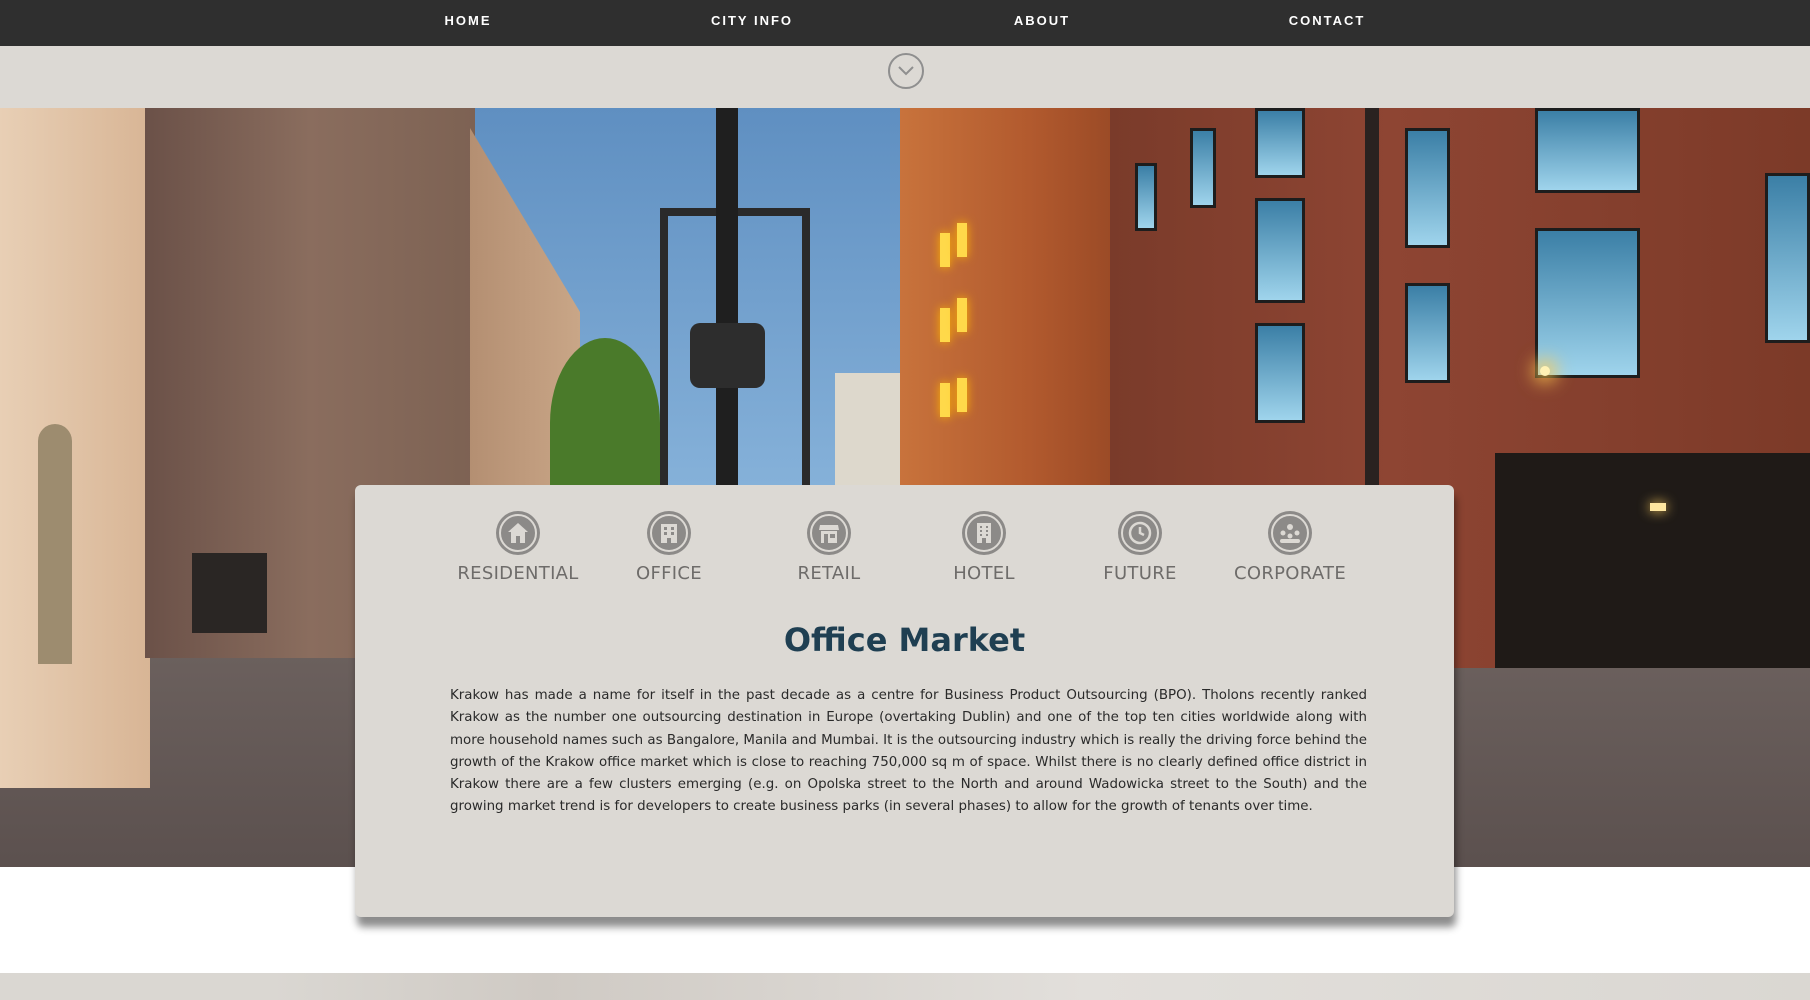  Describe the element at coordinates (55, 544) in the screenshot. I see `arched-window` at that location.